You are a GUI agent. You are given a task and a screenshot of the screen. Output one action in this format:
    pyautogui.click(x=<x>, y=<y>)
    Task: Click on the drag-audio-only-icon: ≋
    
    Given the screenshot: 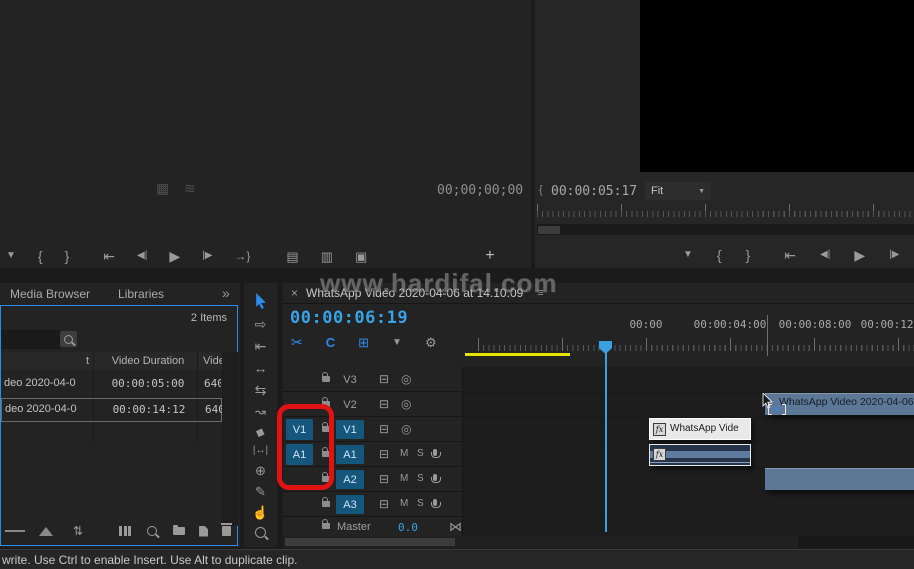 What is the action you would take?
    pyautogui.click(x=190, y=188)
    